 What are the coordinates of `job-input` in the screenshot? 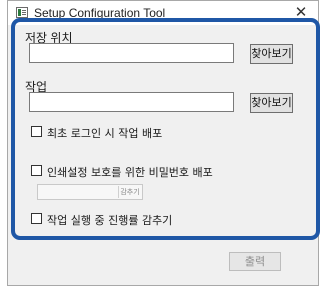 It's located at (131, 102).